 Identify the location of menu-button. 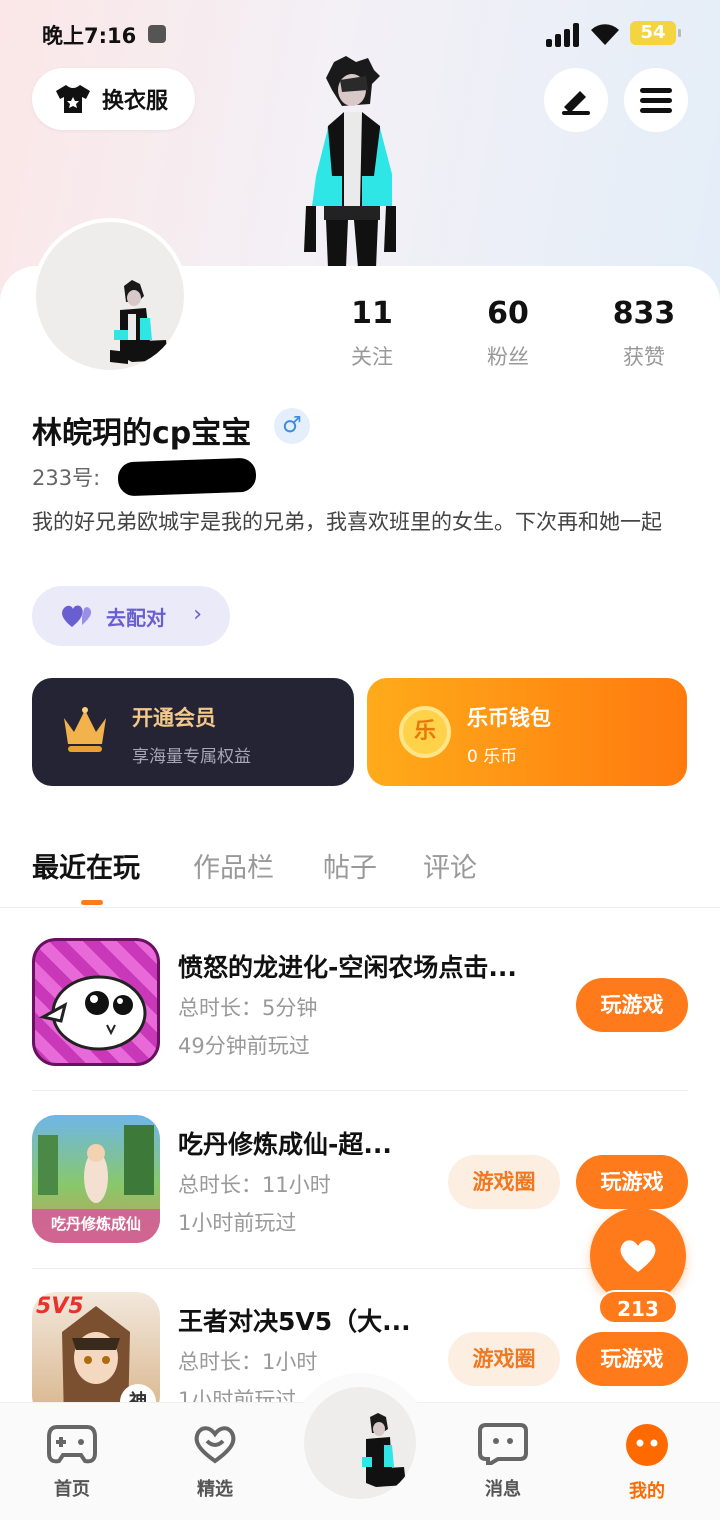
(656, 100).